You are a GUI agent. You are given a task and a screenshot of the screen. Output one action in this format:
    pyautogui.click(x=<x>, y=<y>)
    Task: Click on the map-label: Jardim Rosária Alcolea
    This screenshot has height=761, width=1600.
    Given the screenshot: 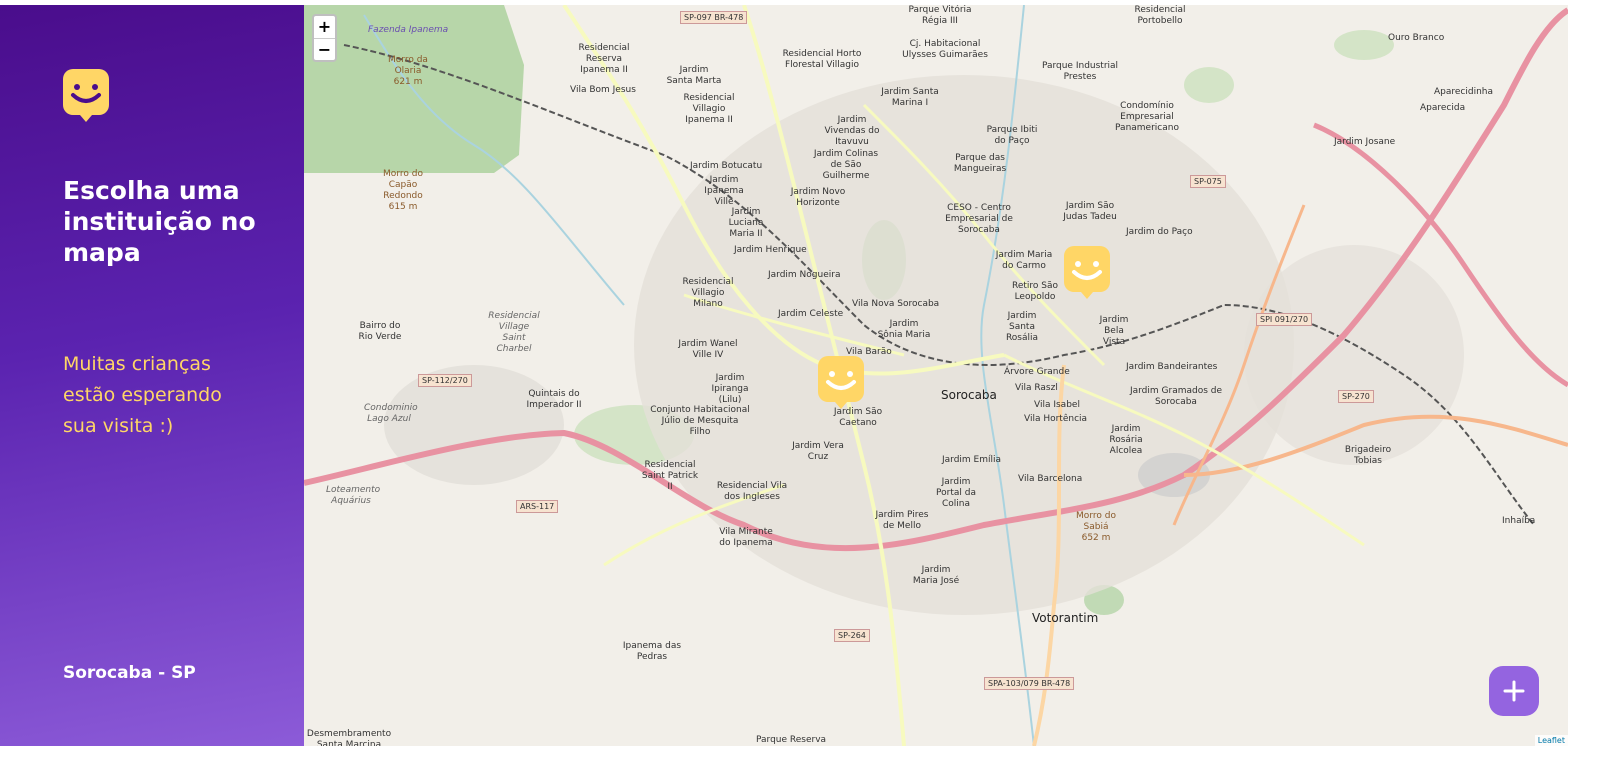 What is the action you would take?
    pyautogui.click(x=1126, y=440)
    